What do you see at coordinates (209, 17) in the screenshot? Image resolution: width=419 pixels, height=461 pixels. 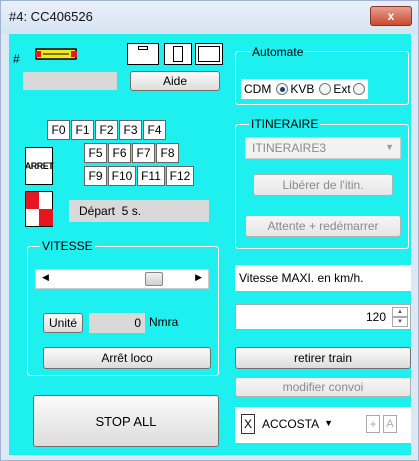 I see `title-bar: #4: CC406526 x` at bounding box center [209, 17].